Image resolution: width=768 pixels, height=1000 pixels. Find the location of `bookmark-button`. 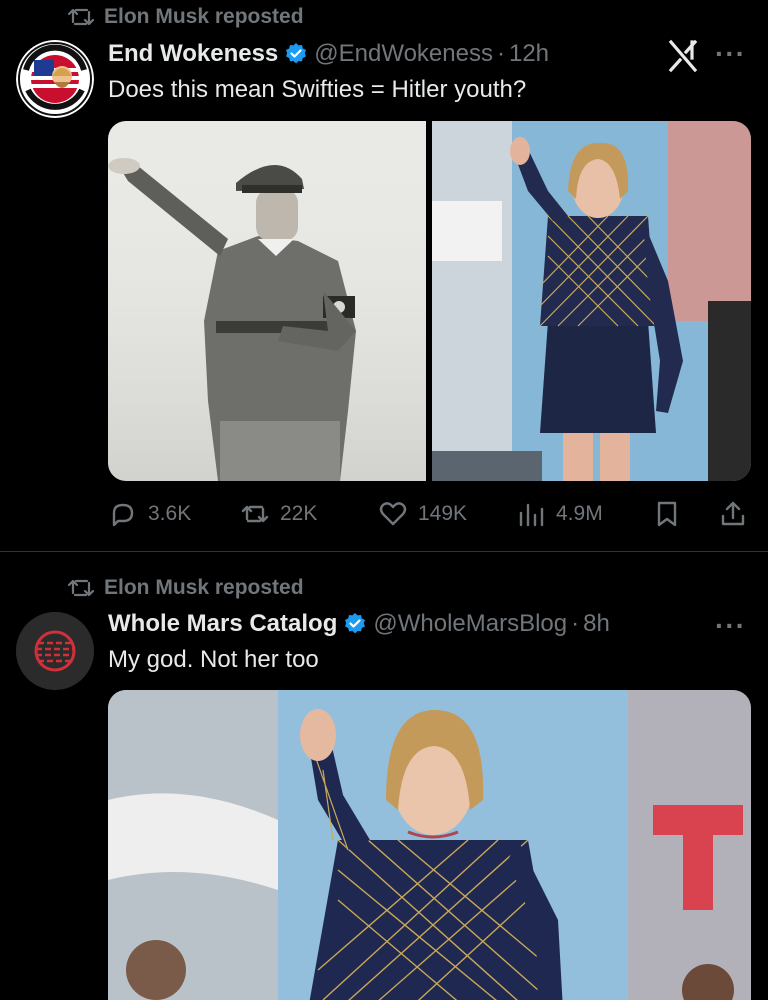

bookmark-button is located at coordinates (667, 514).